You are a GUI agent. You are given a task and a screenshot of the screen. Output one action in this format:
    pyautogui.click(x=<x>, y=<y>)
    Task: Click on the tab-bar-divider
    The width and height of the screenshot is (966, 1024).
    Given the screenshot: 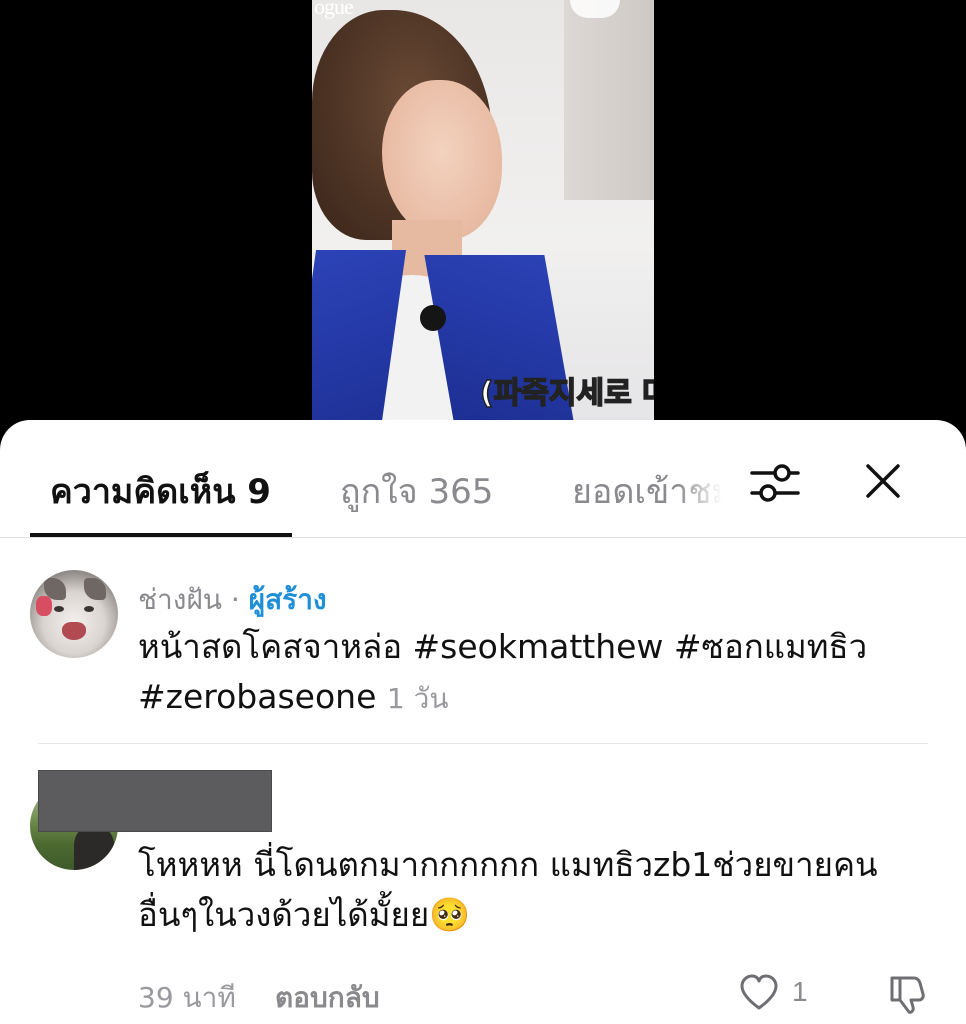 What is the action you would take?
    pyautogui.click(x=483, y=537)
    